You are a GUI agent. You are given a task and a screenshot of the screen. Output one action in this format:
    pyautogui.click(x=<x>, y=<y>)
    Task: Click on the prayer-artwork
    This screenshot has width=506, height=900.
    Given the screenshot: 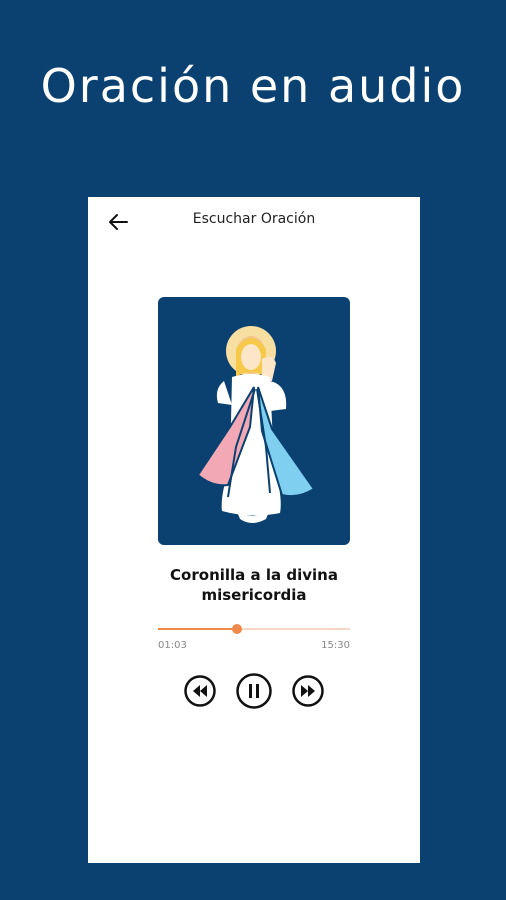 What is the action you would take?
    pyautogui.click(x=254, y=421)
    